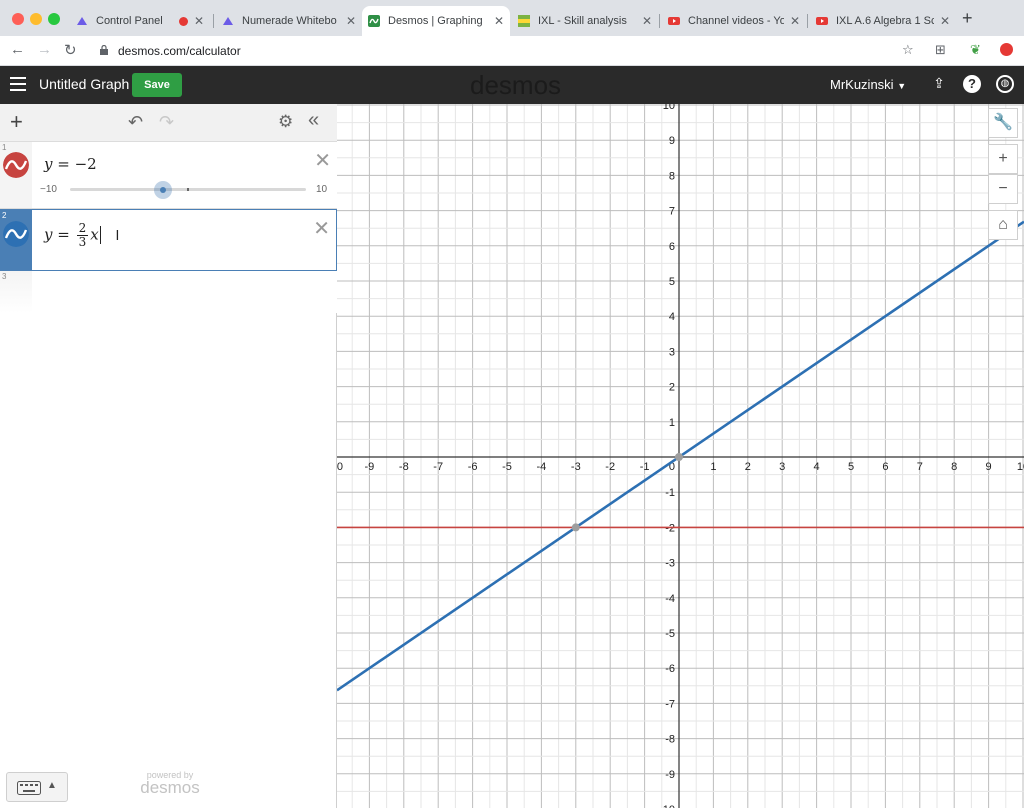  What do you see at coordinates (179, 51) in the screenshot?
I see `url-text: desmos.com/calculator` at bounding box center [179, 51].